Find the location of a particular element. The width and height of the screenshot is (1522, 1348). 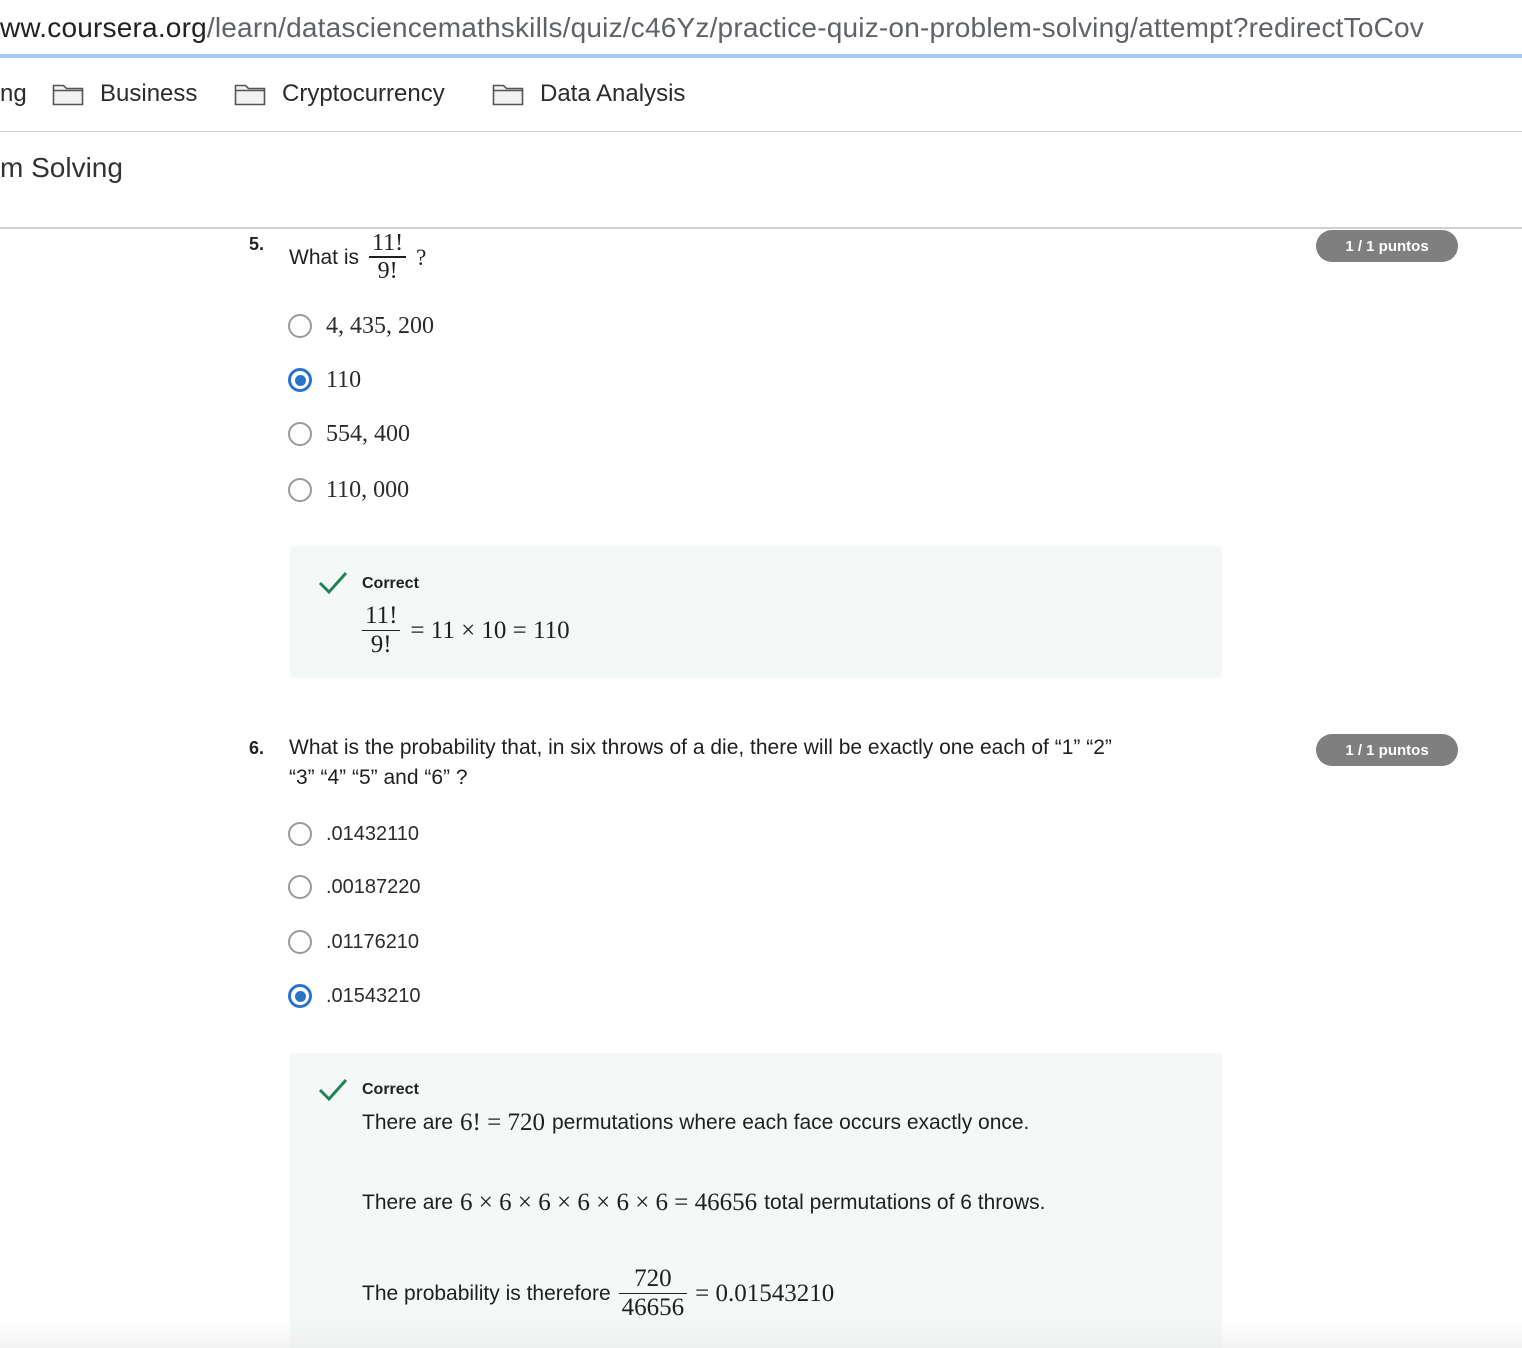

explanation-text: total permutations of 6 throws. is located at coordinates (905, 1202).